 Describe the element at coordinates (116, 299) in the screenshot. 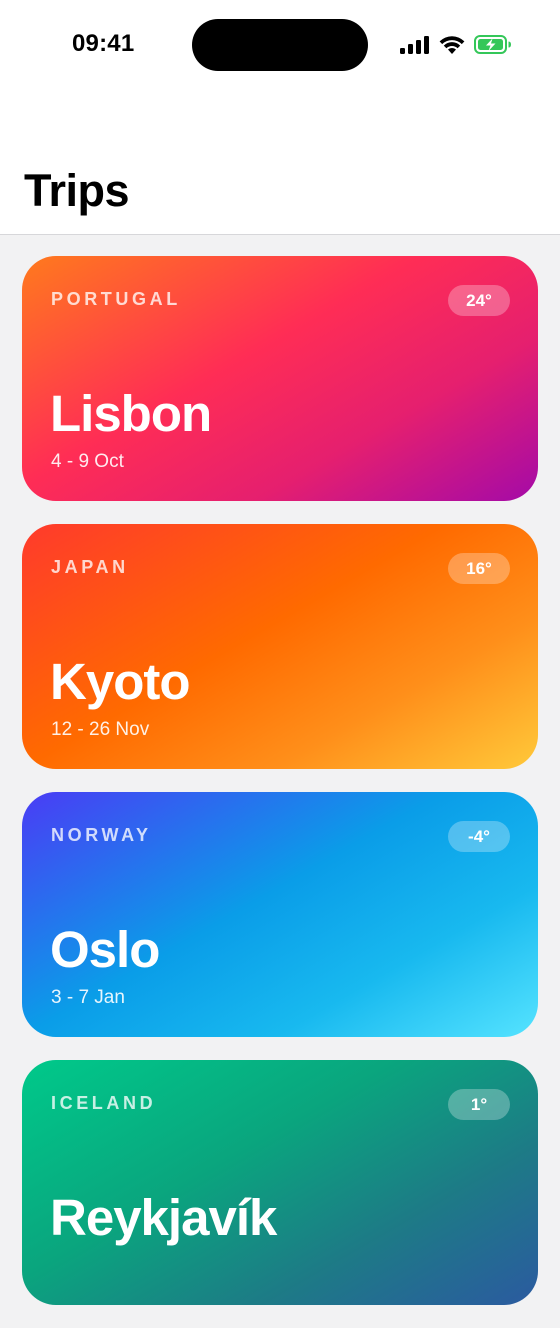

I see `trip-country: PORTUGAL` at that location.